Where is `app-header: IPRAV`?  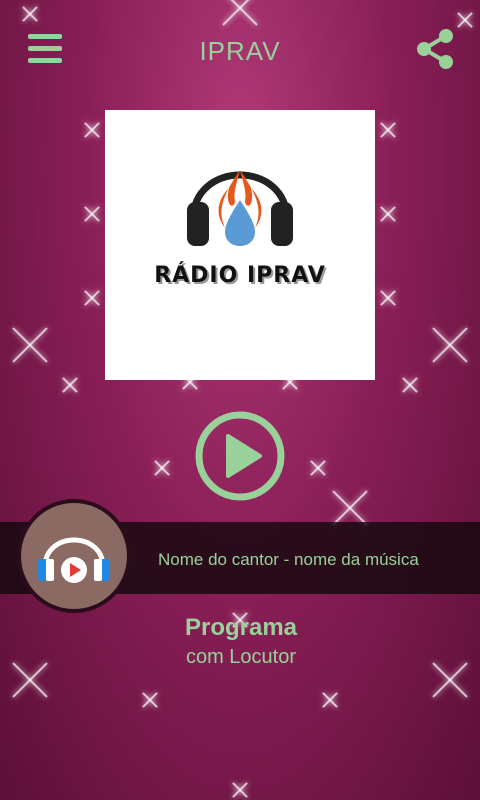 app-header: IPRAV is located at coordinates (240, 48).